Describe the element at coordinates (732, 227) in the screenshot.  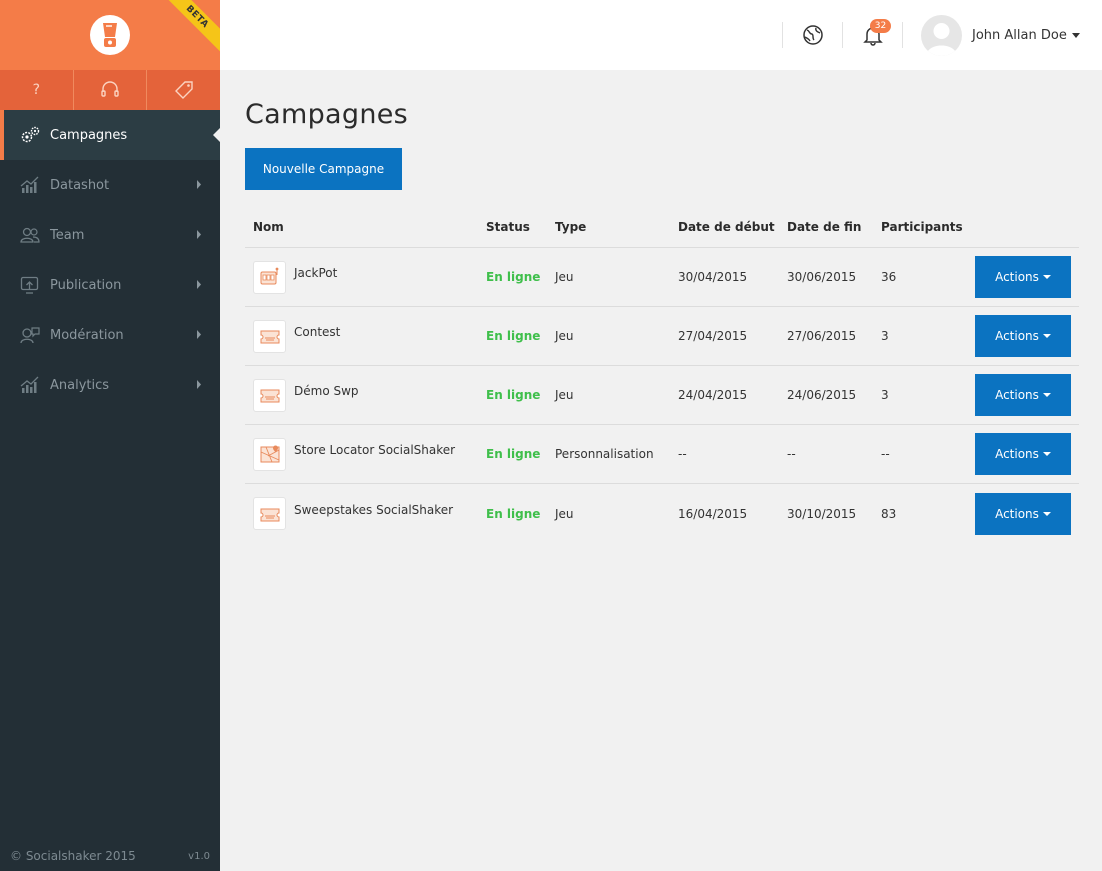
I see `col-date-debut: Date de début` at that location.